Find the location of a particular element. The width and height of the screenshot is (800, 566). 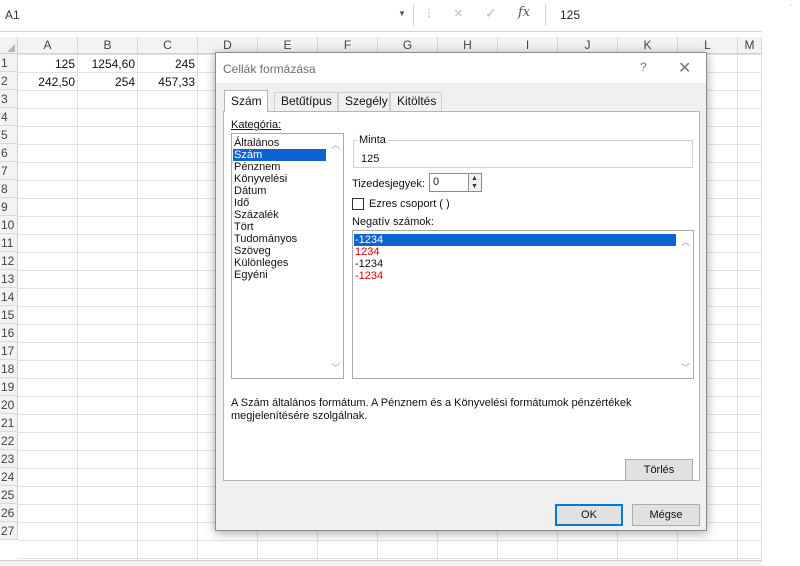

cell-a2: 242,50 is located at coordinates (48, 82).